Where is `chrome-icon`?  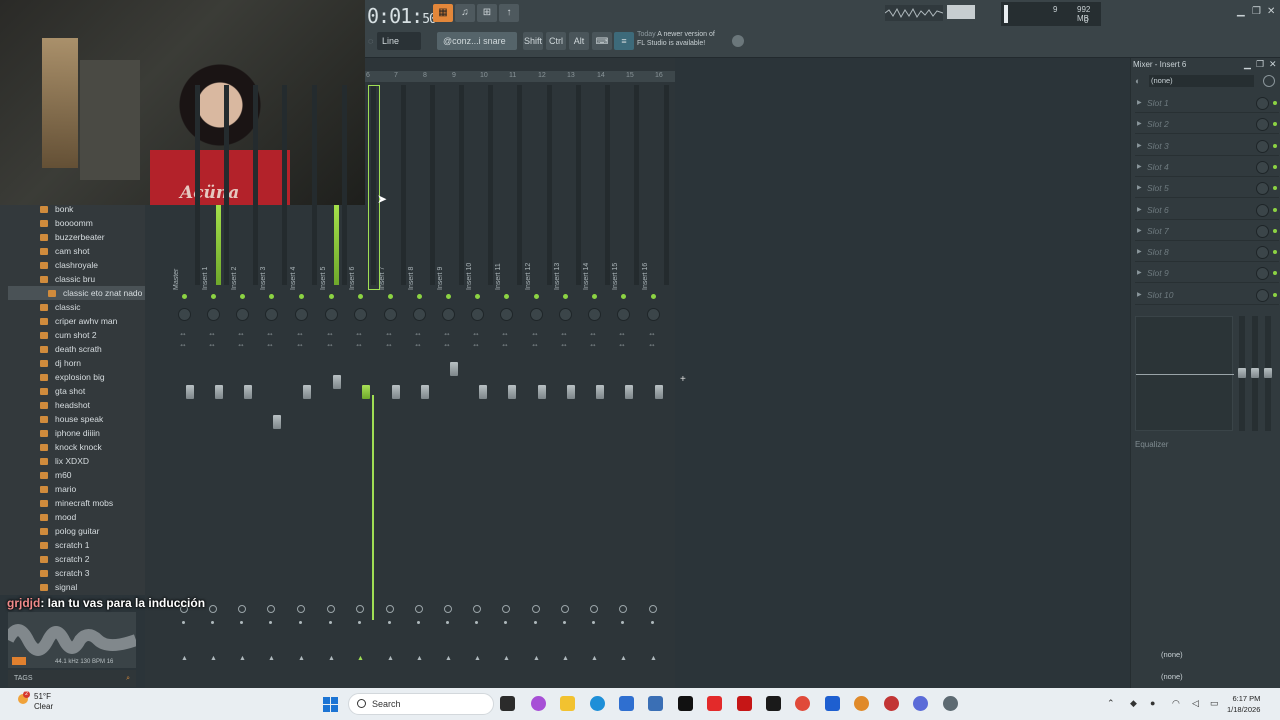
chrome-icon is located at coordinates (802, 703).